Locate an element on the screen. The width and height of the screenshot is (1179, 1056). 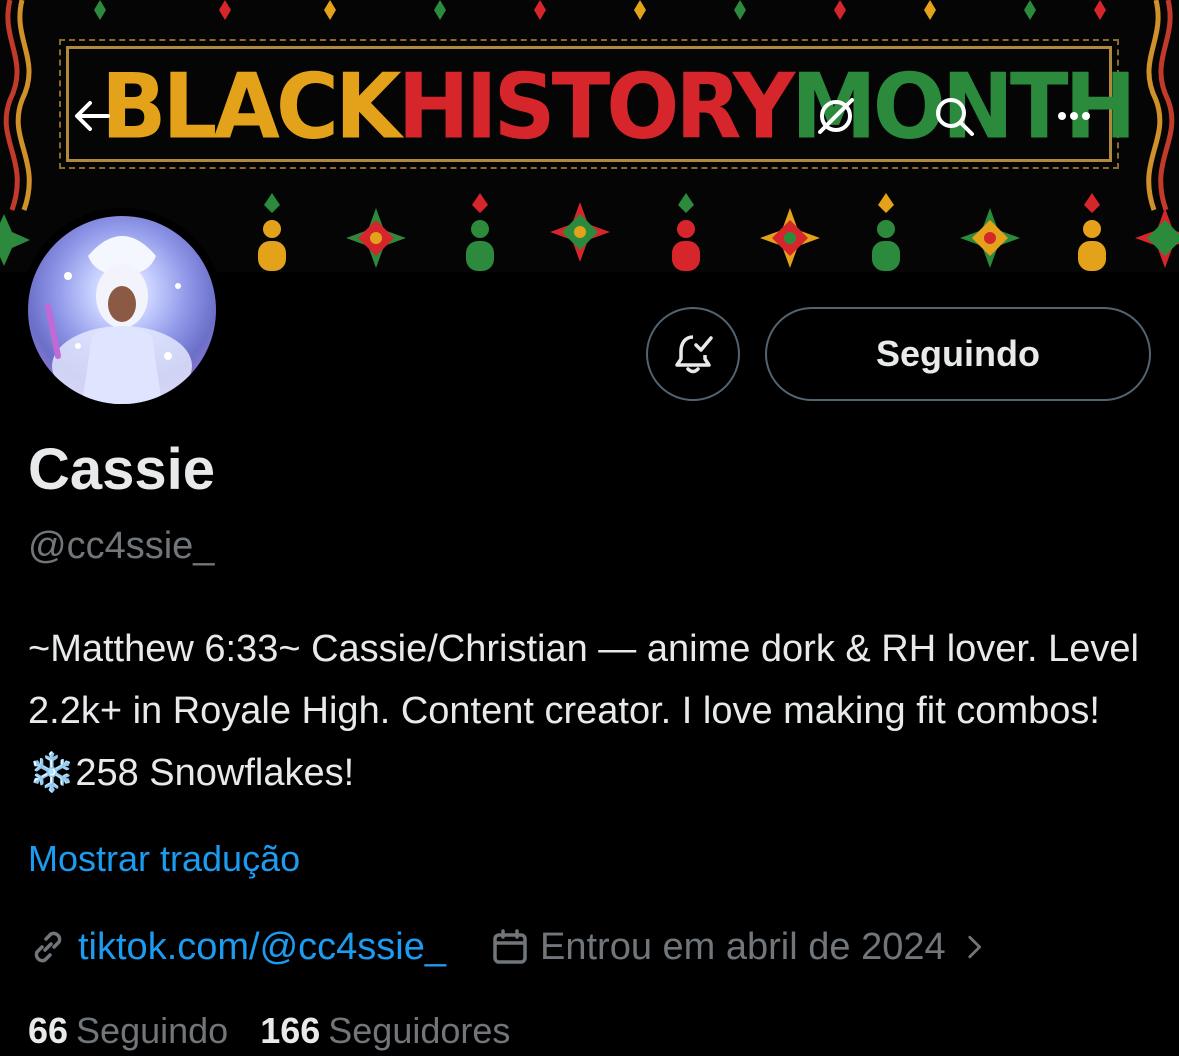
back-button is located at coordinates (100, 124).